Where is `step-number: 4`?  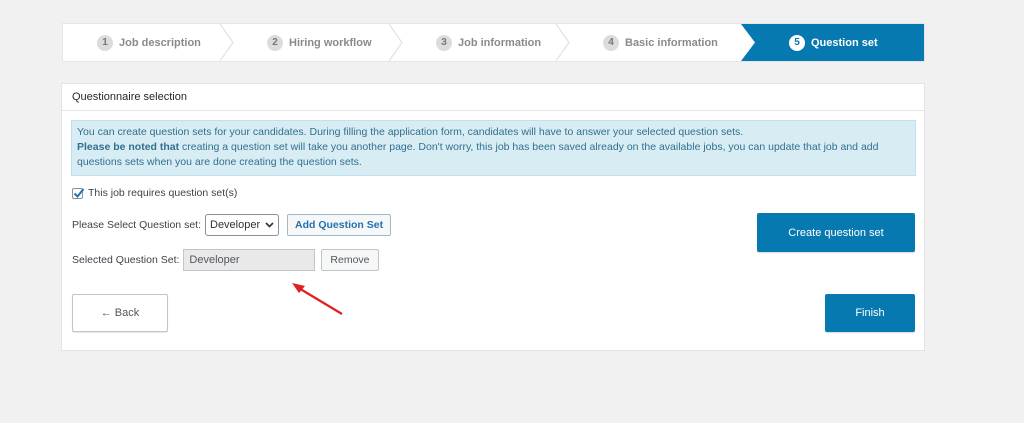 step-number: 4 is located at coordinates (611, 42).